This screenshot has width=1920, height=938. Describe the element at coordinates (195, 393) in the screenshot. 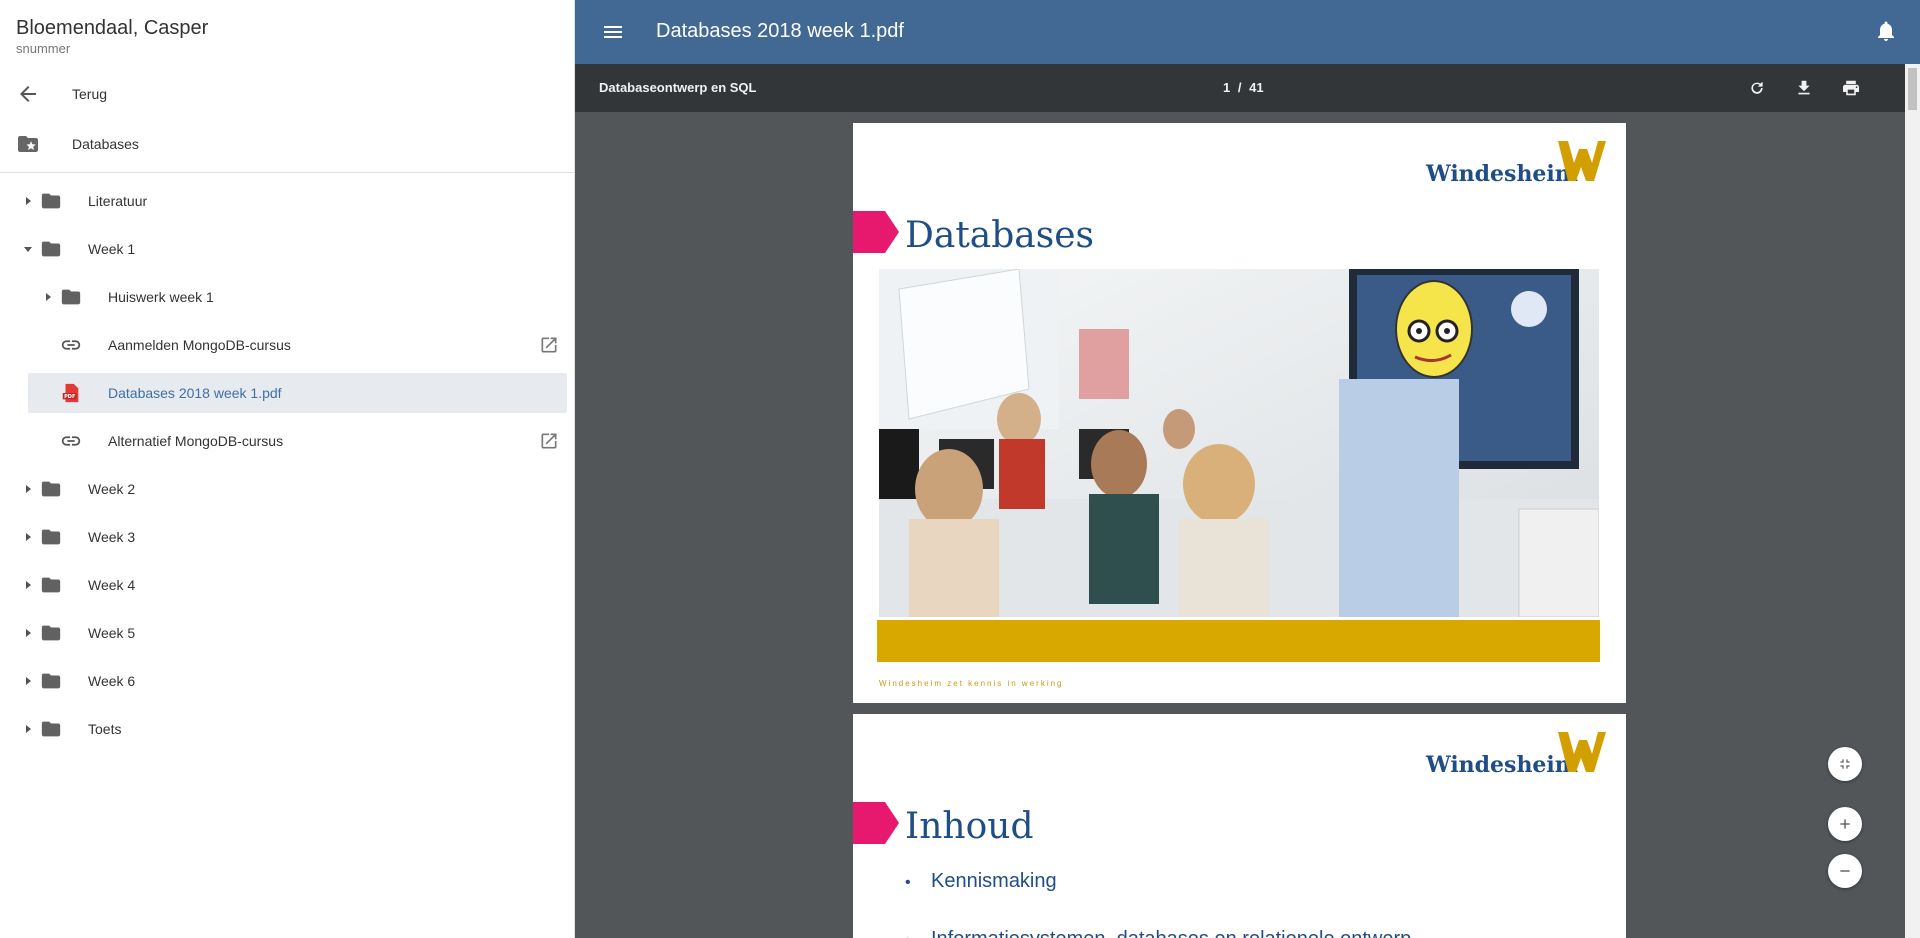

I see `tree-item-label: Databases 2018 week 1.pdf` at that location.